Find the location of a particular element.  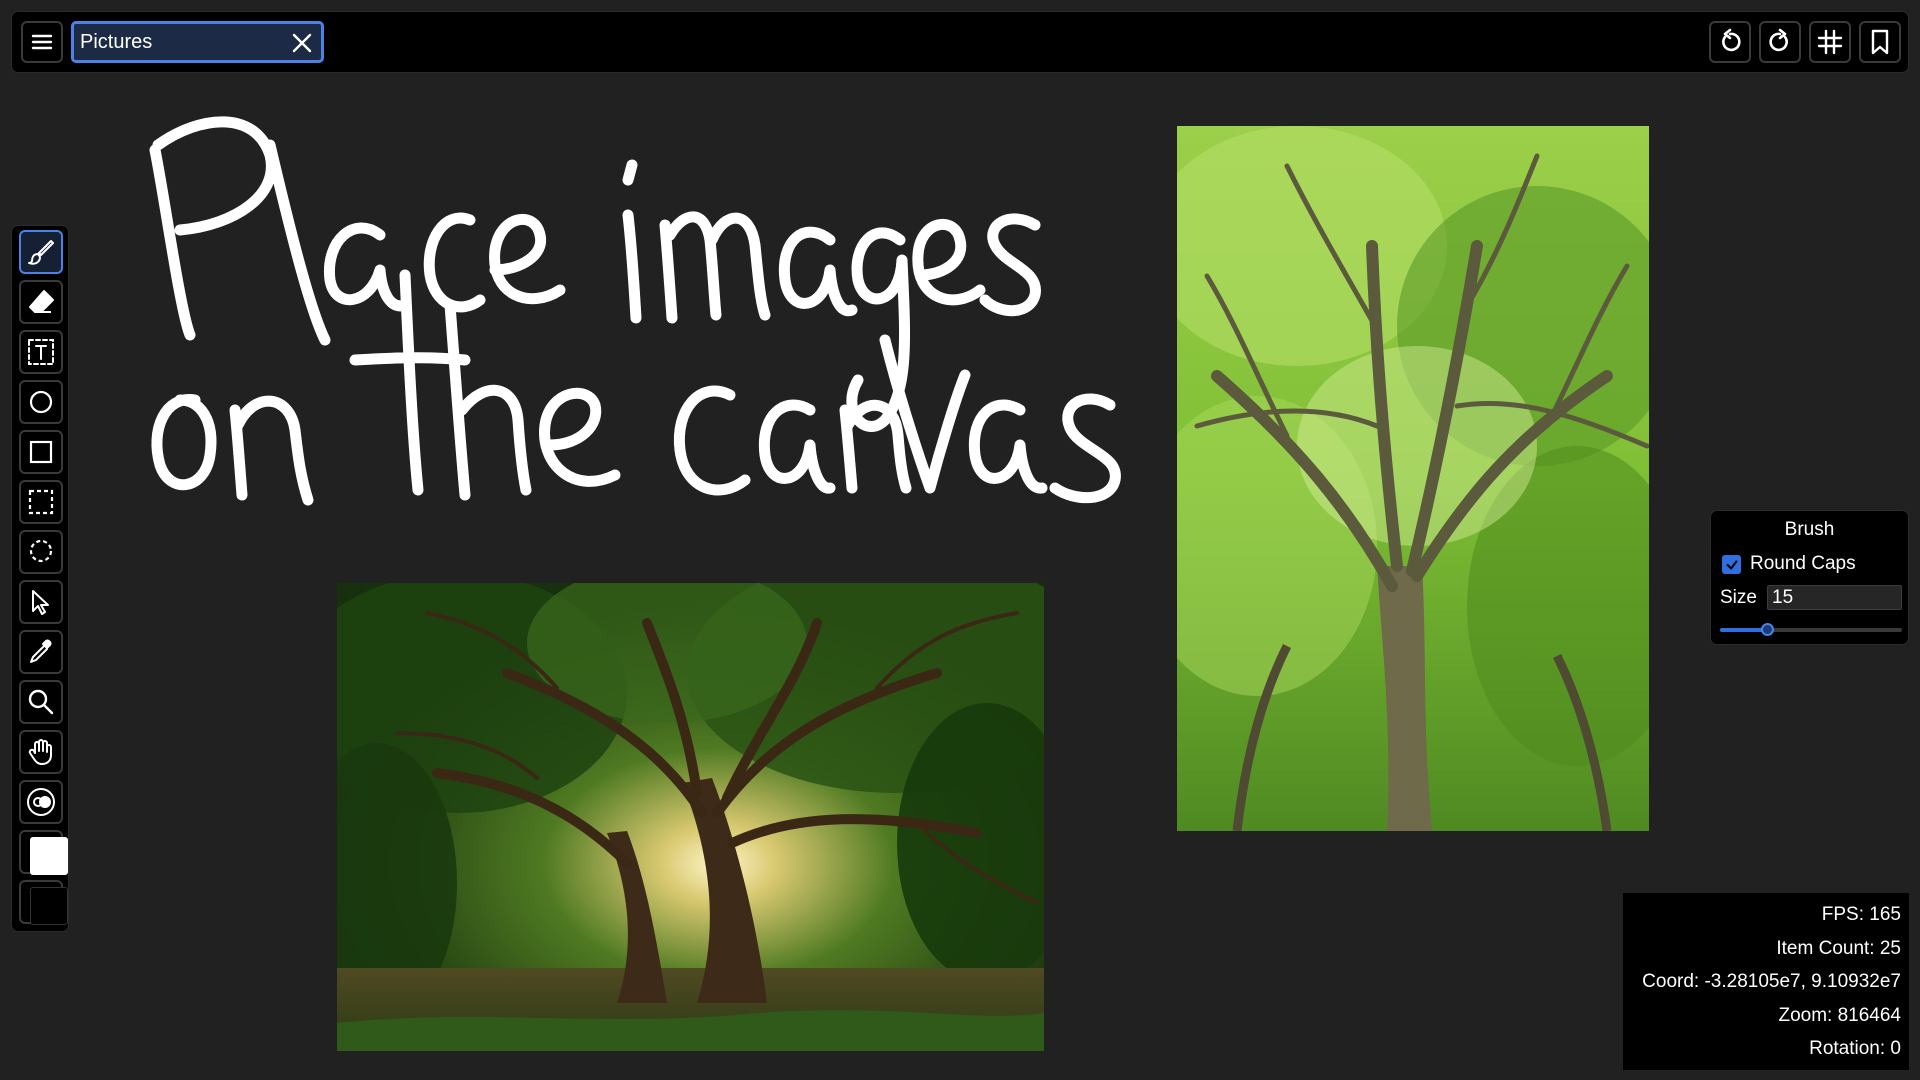

size-slider is located at coordinates (1811, 629).